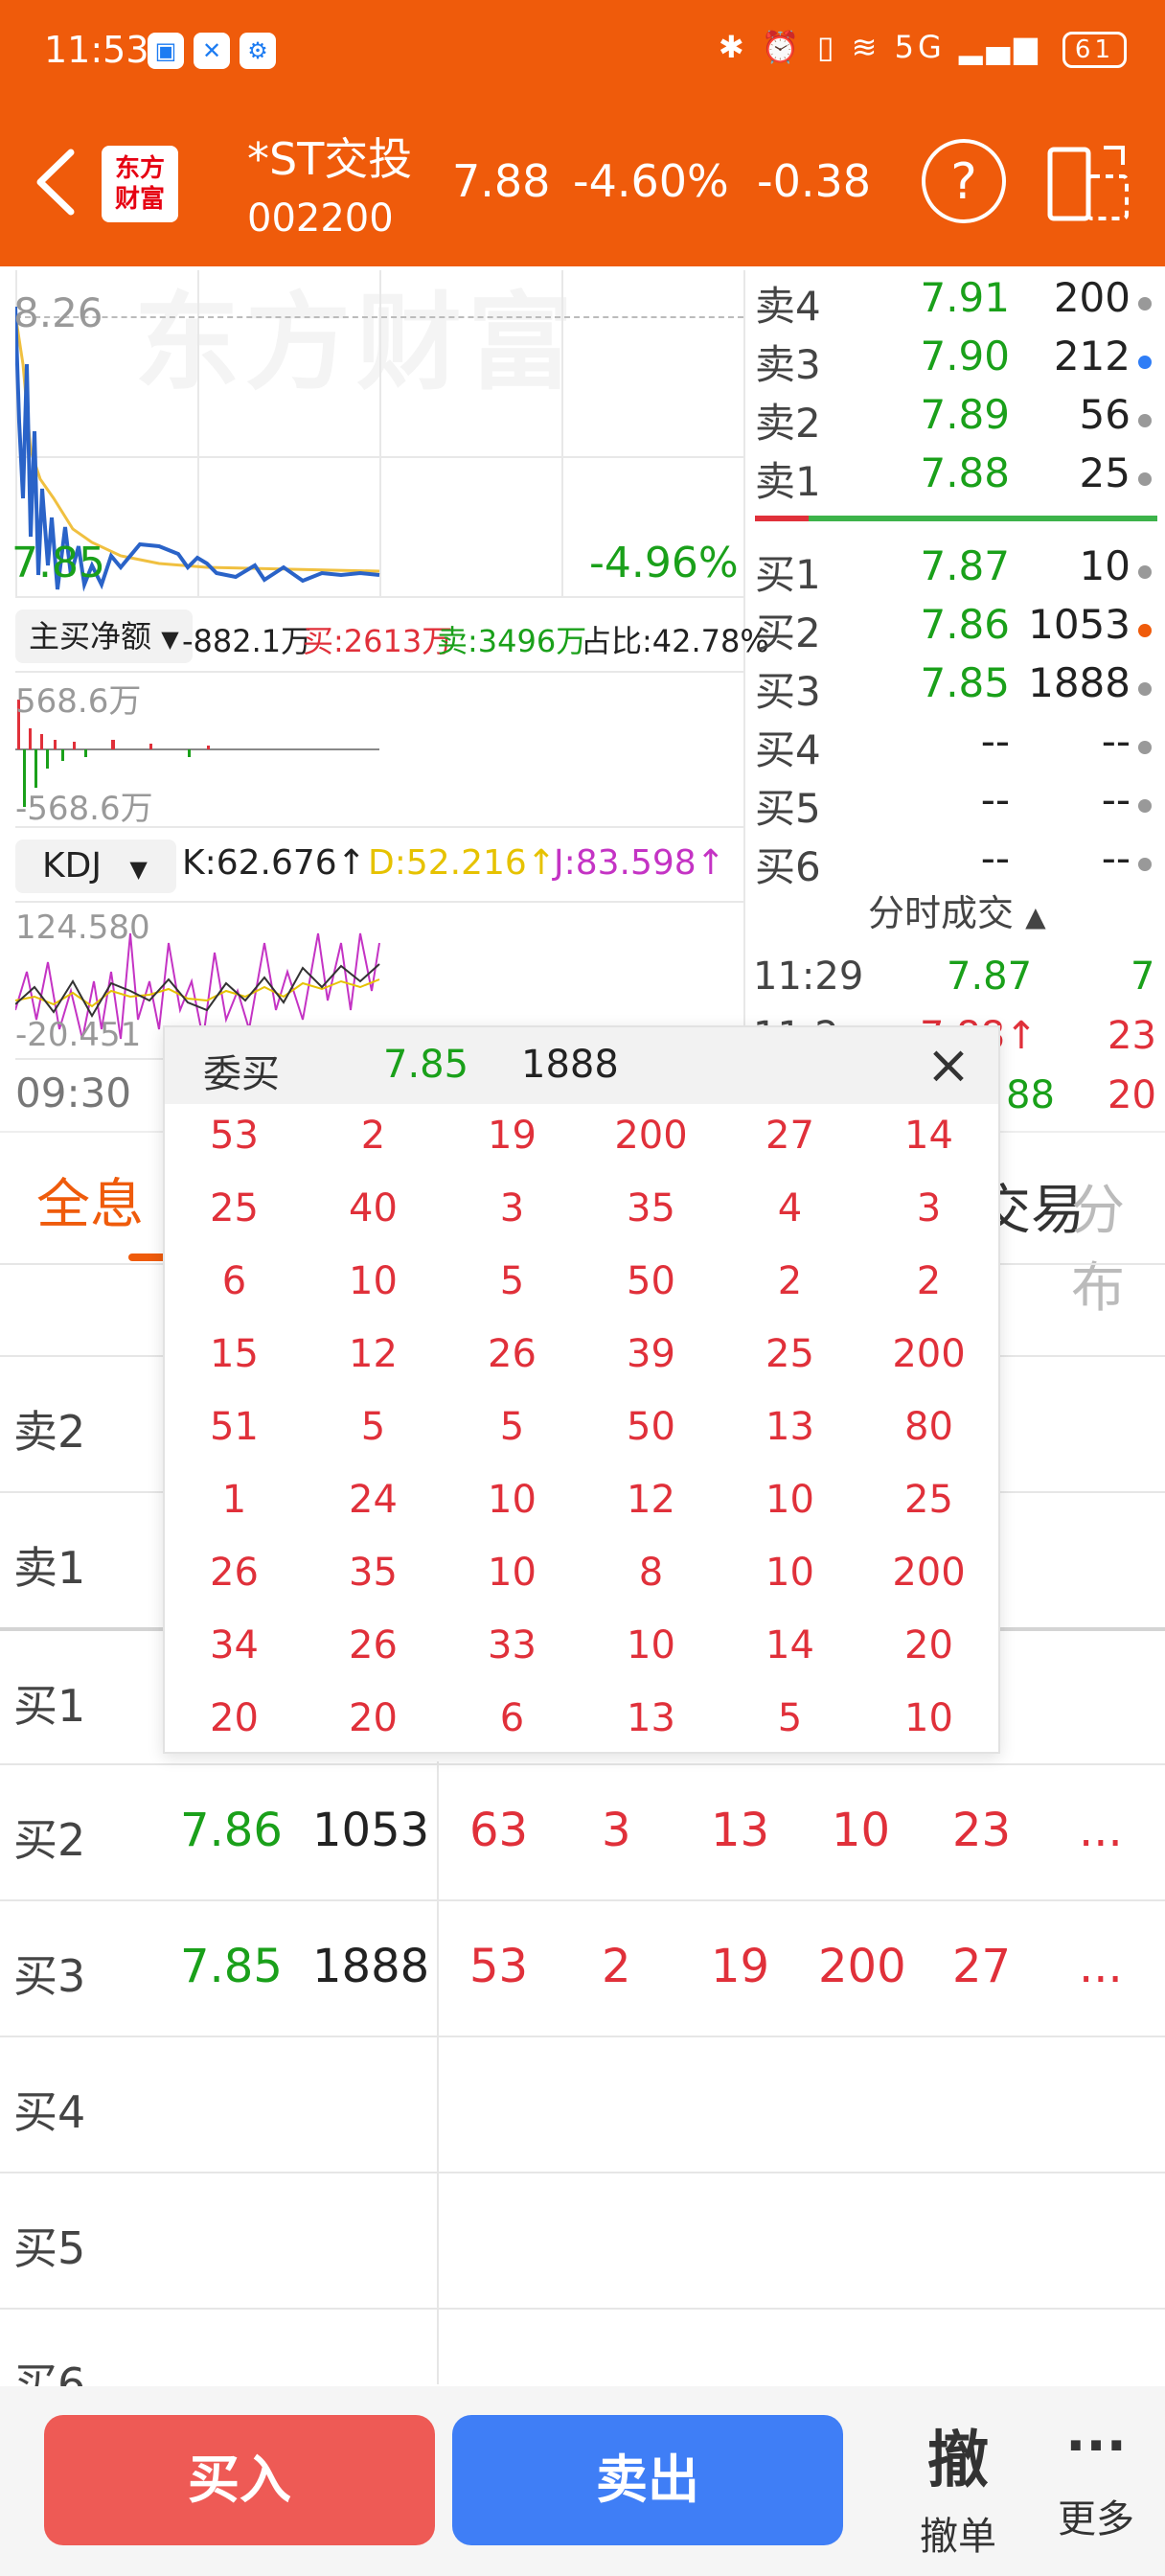  Describe the element at coordinates (956, 859) in the screenshot. I see `bid-row-6: 买6 -- --` at that location.